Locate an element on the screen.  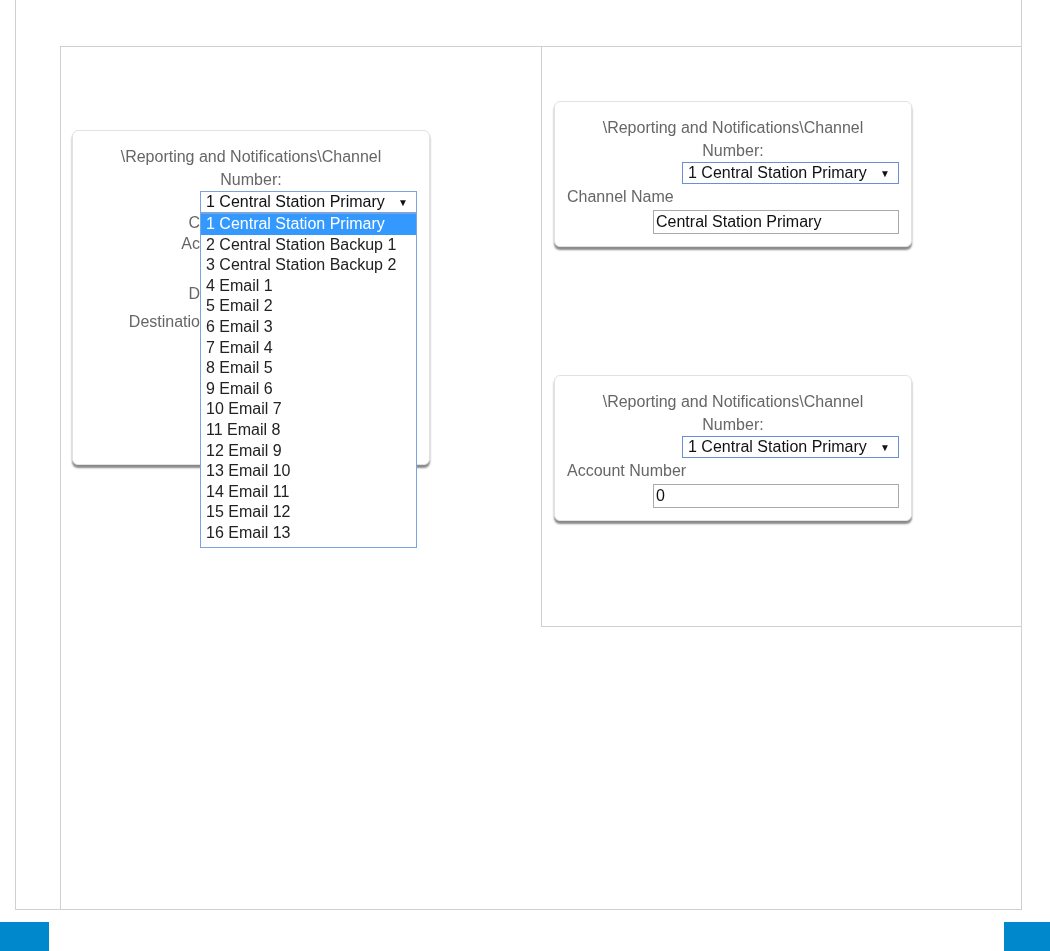
input-field: Central Station Primary is located at coordinates (776, 222).